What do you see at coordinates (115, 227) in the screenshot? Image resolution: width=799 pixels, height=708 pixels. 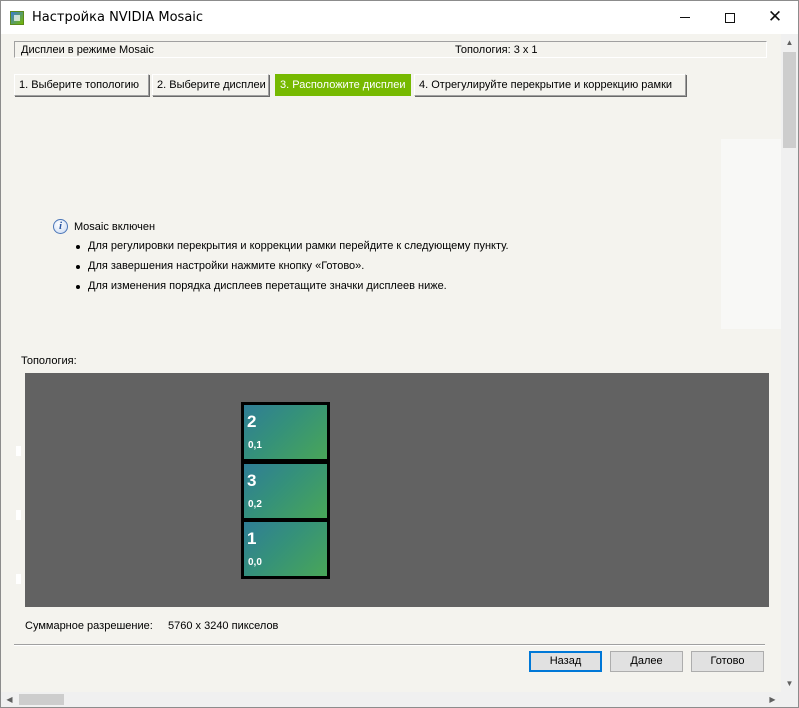 I see `mosaic-enabled-title: Mosaic включен` at bounding box center [115, 227].